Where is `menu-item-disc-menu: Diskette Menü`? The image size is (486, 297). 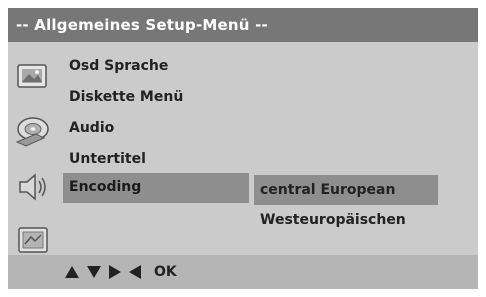 menu-item-disc-menu: Diskette Menü is located at coordinates (153, 97).